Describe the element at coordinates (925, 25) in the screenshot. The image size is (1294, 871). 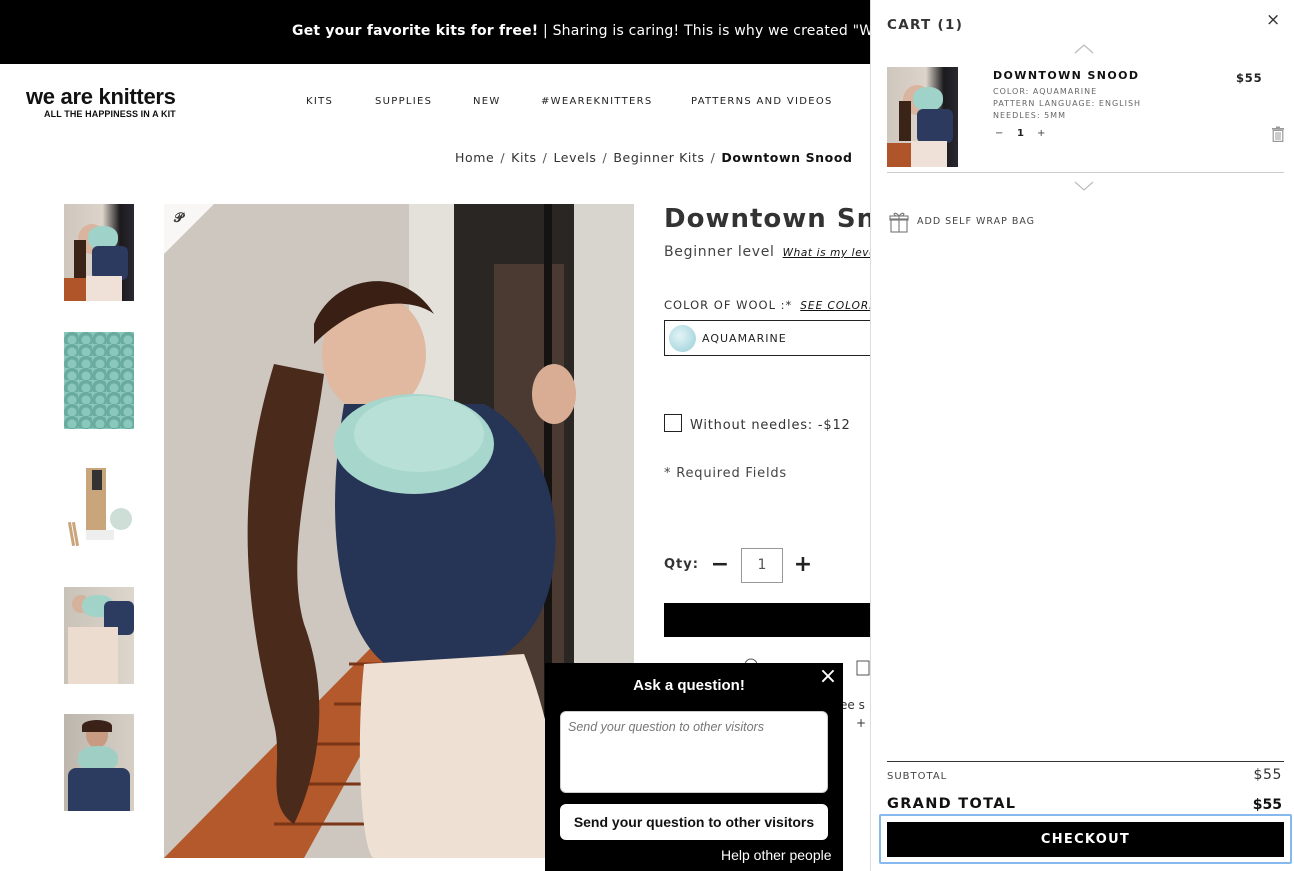
I see `cart-header: CART (1)` at that location.